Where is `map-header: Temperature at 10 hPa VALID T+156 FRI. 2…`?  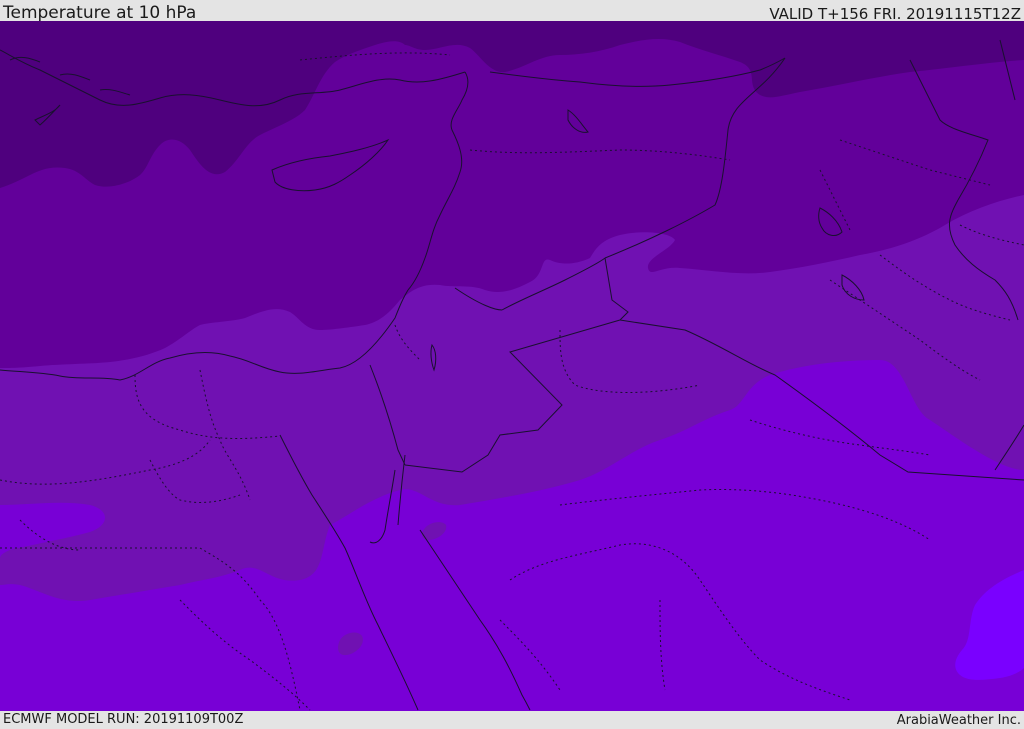
map-header: Temperature at 10 hPa VALID T+156 FRI. 2… is located at coordinates (512, 11).